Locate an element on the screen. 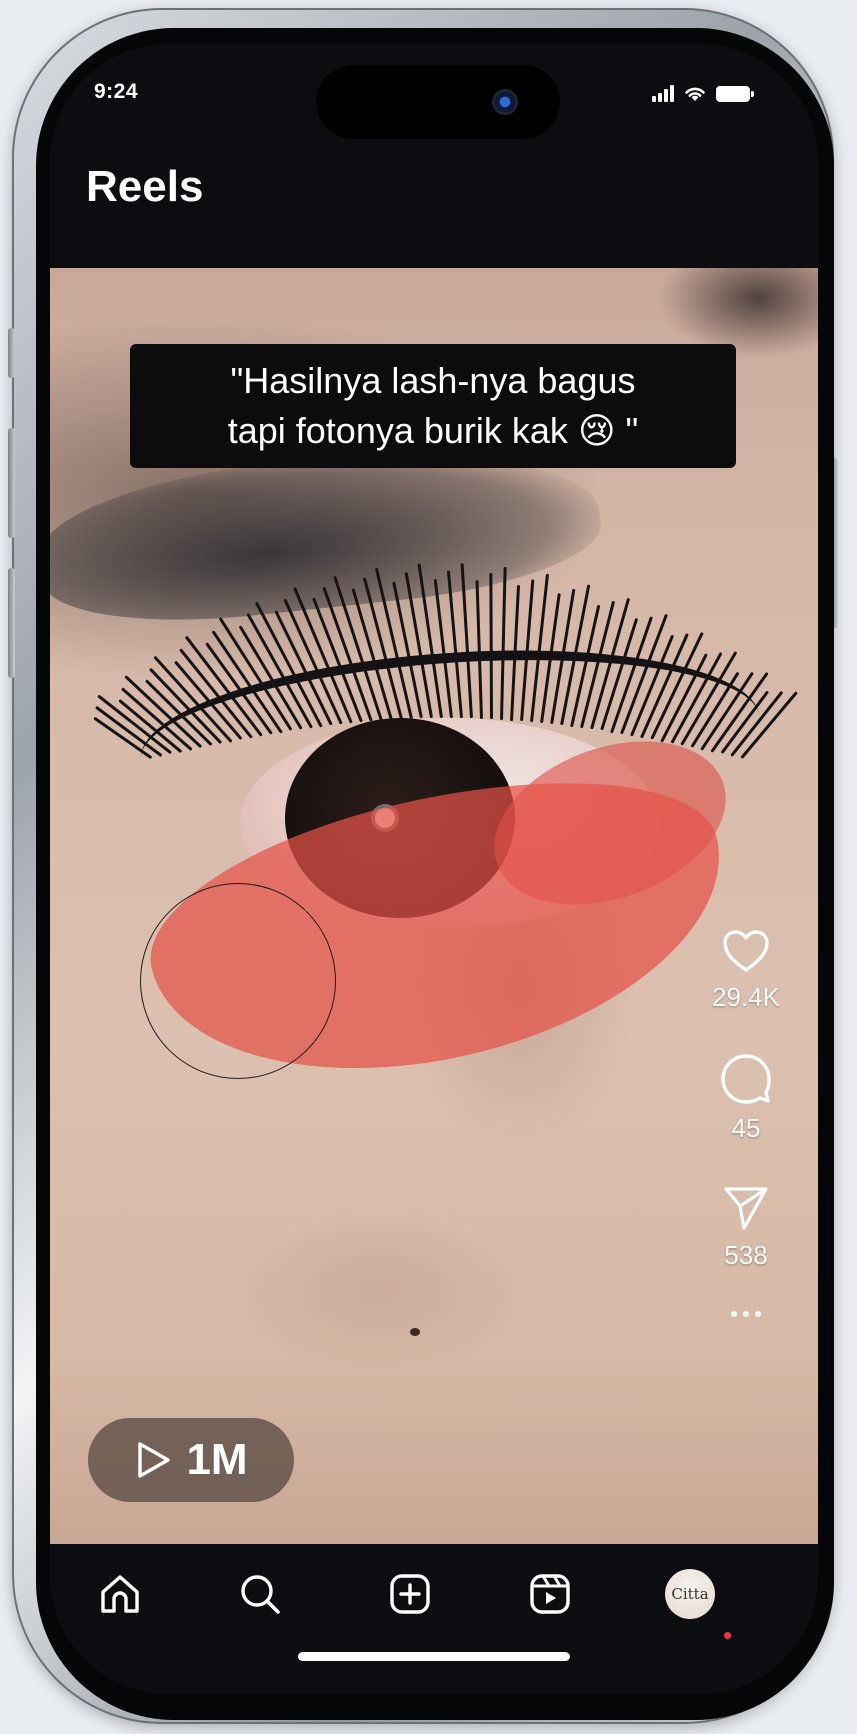 The width and height of the screenshot is (857, 1734). heart-icon is located at coordinates (746, 951).